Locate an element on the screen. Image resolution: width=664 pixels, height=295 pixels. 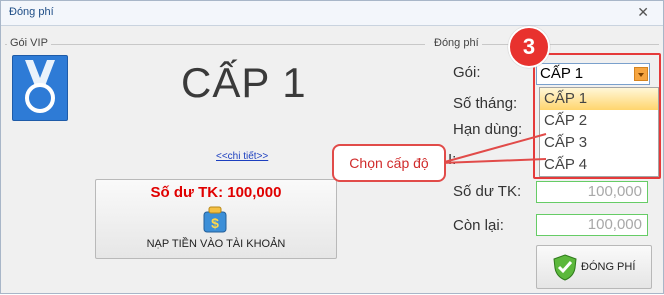
step-badge: 3 is located at coordinates (529, 47).